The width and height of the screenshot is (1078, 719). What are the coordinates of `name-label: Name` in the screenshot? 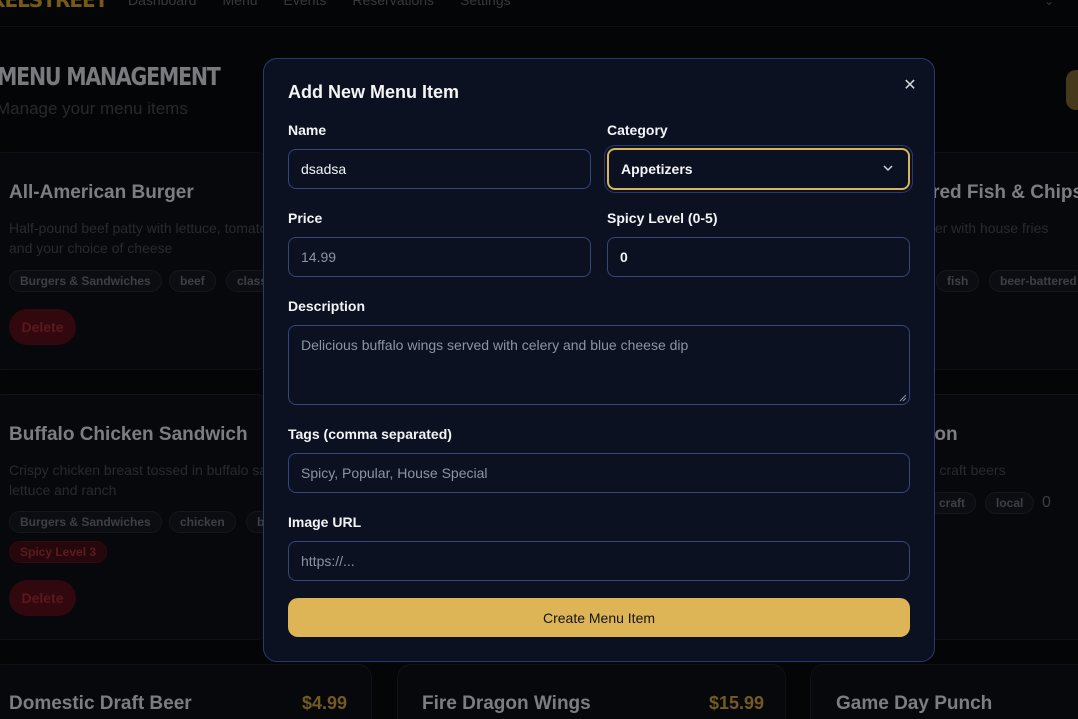 It's located at (307, 130).